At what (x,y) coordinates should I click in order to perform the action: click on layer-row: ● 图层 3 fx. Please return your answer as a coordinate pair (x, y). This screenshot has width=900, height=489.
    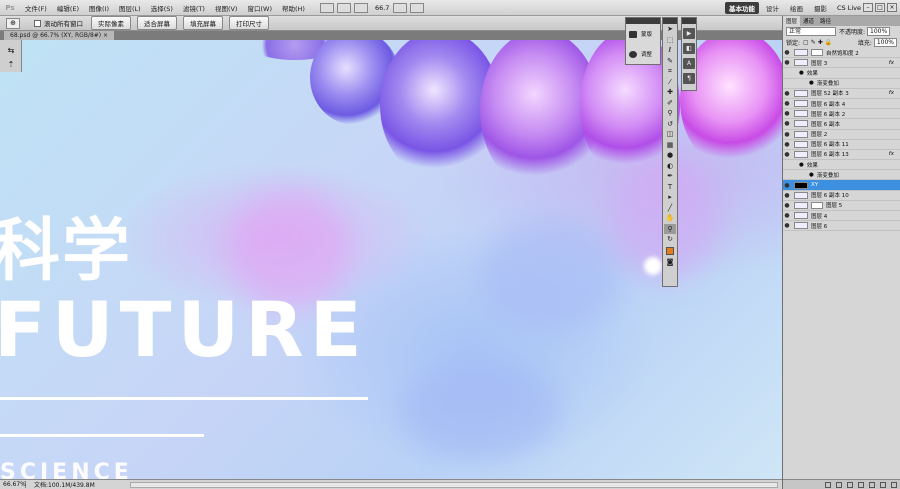
    Looking at the image, I should click on (841, 63).